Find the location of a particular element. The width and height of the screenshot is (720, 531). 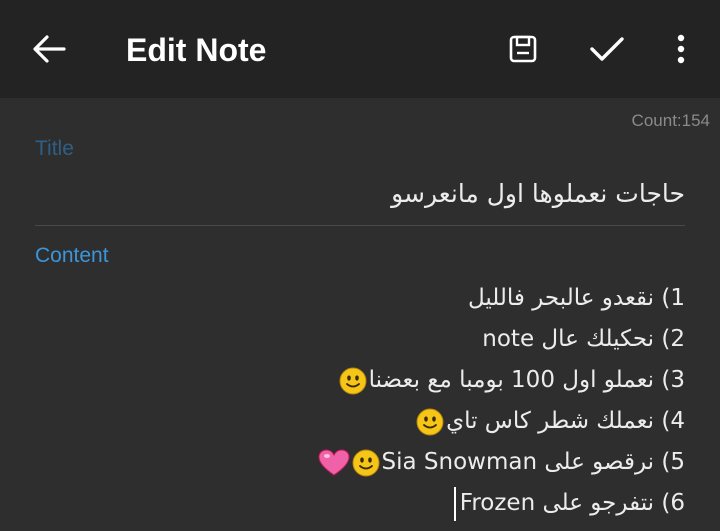

more-options-button is located at coordinates (681, 49).